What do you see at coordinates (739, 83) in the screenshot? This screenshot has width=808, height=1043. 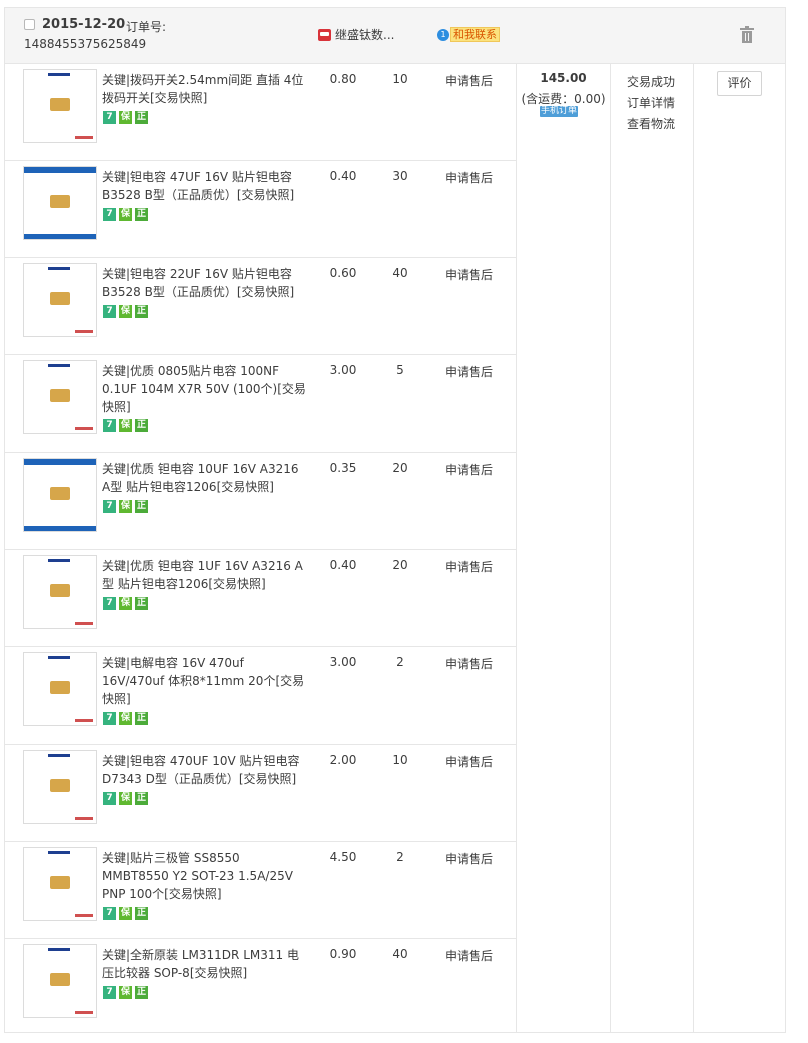 I see `rate-button: 评价` at bounding box center [739, 83].